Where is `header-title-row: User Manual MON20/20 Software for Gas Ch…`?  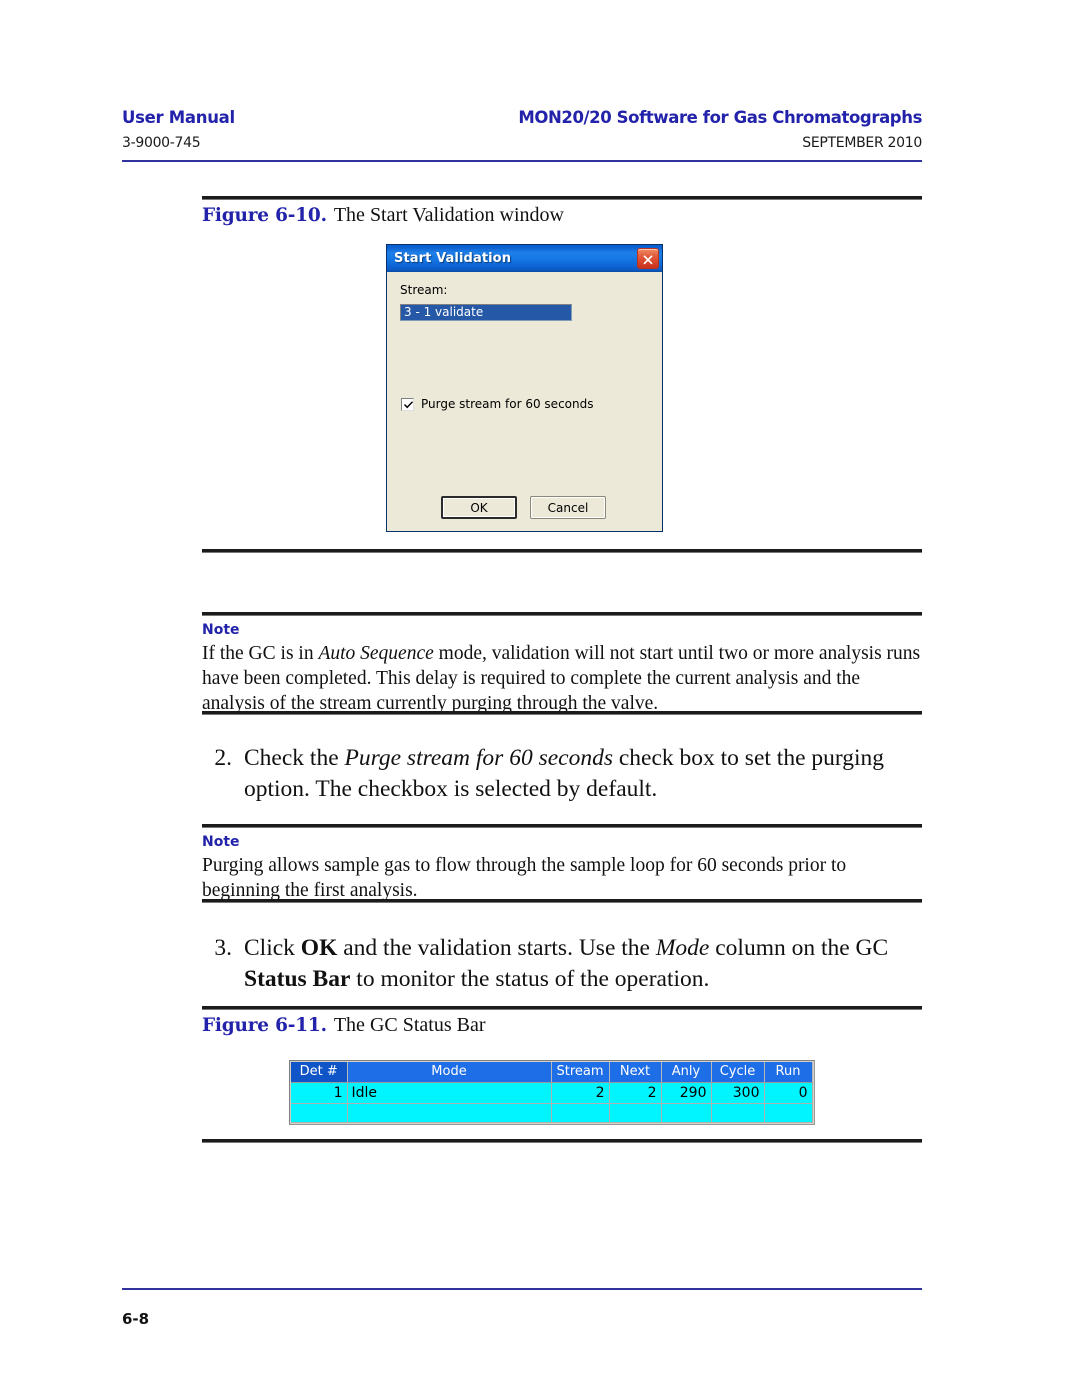
header-title-row: User Manual MON20/20 Software for Gas Ch… is located at coordinates (522, 119).